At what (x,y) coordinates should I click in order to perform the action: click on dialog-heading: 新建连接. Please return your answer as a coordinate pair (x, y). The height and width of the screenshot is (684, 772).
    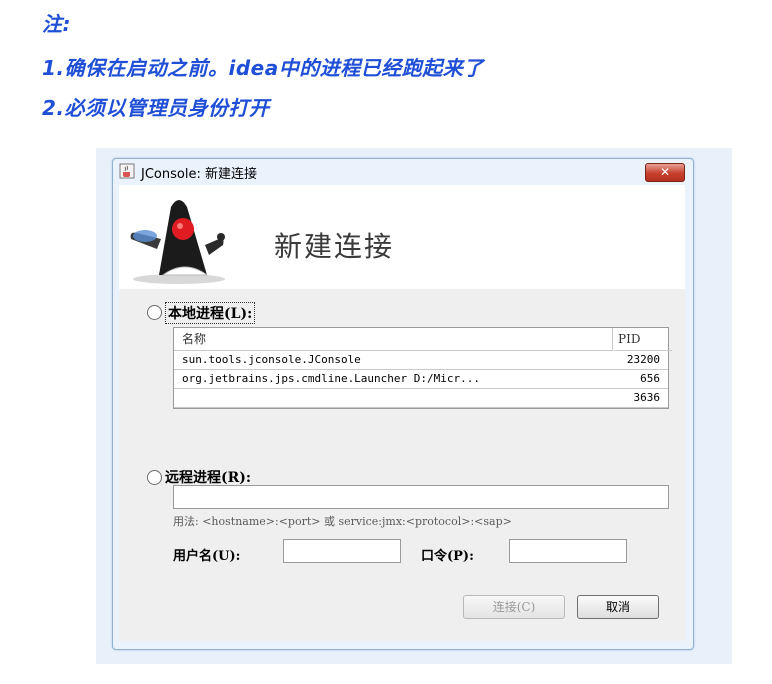
    Looking at the image, I should click on (334, 246).